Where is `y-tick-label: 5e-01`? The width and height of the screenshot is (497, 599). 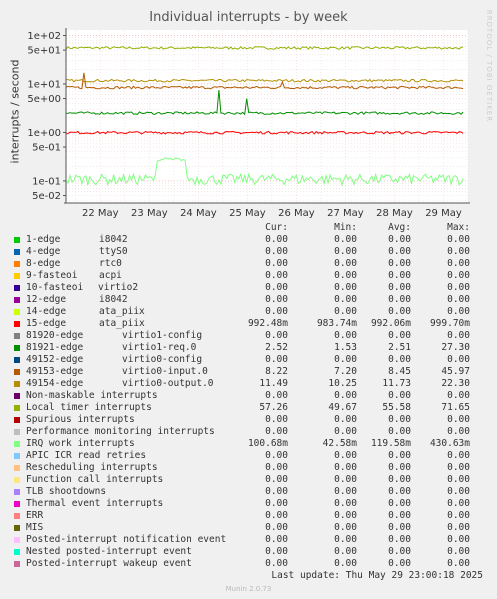 y-tick-label: 5e-01 is located at coordinates (46, 148).